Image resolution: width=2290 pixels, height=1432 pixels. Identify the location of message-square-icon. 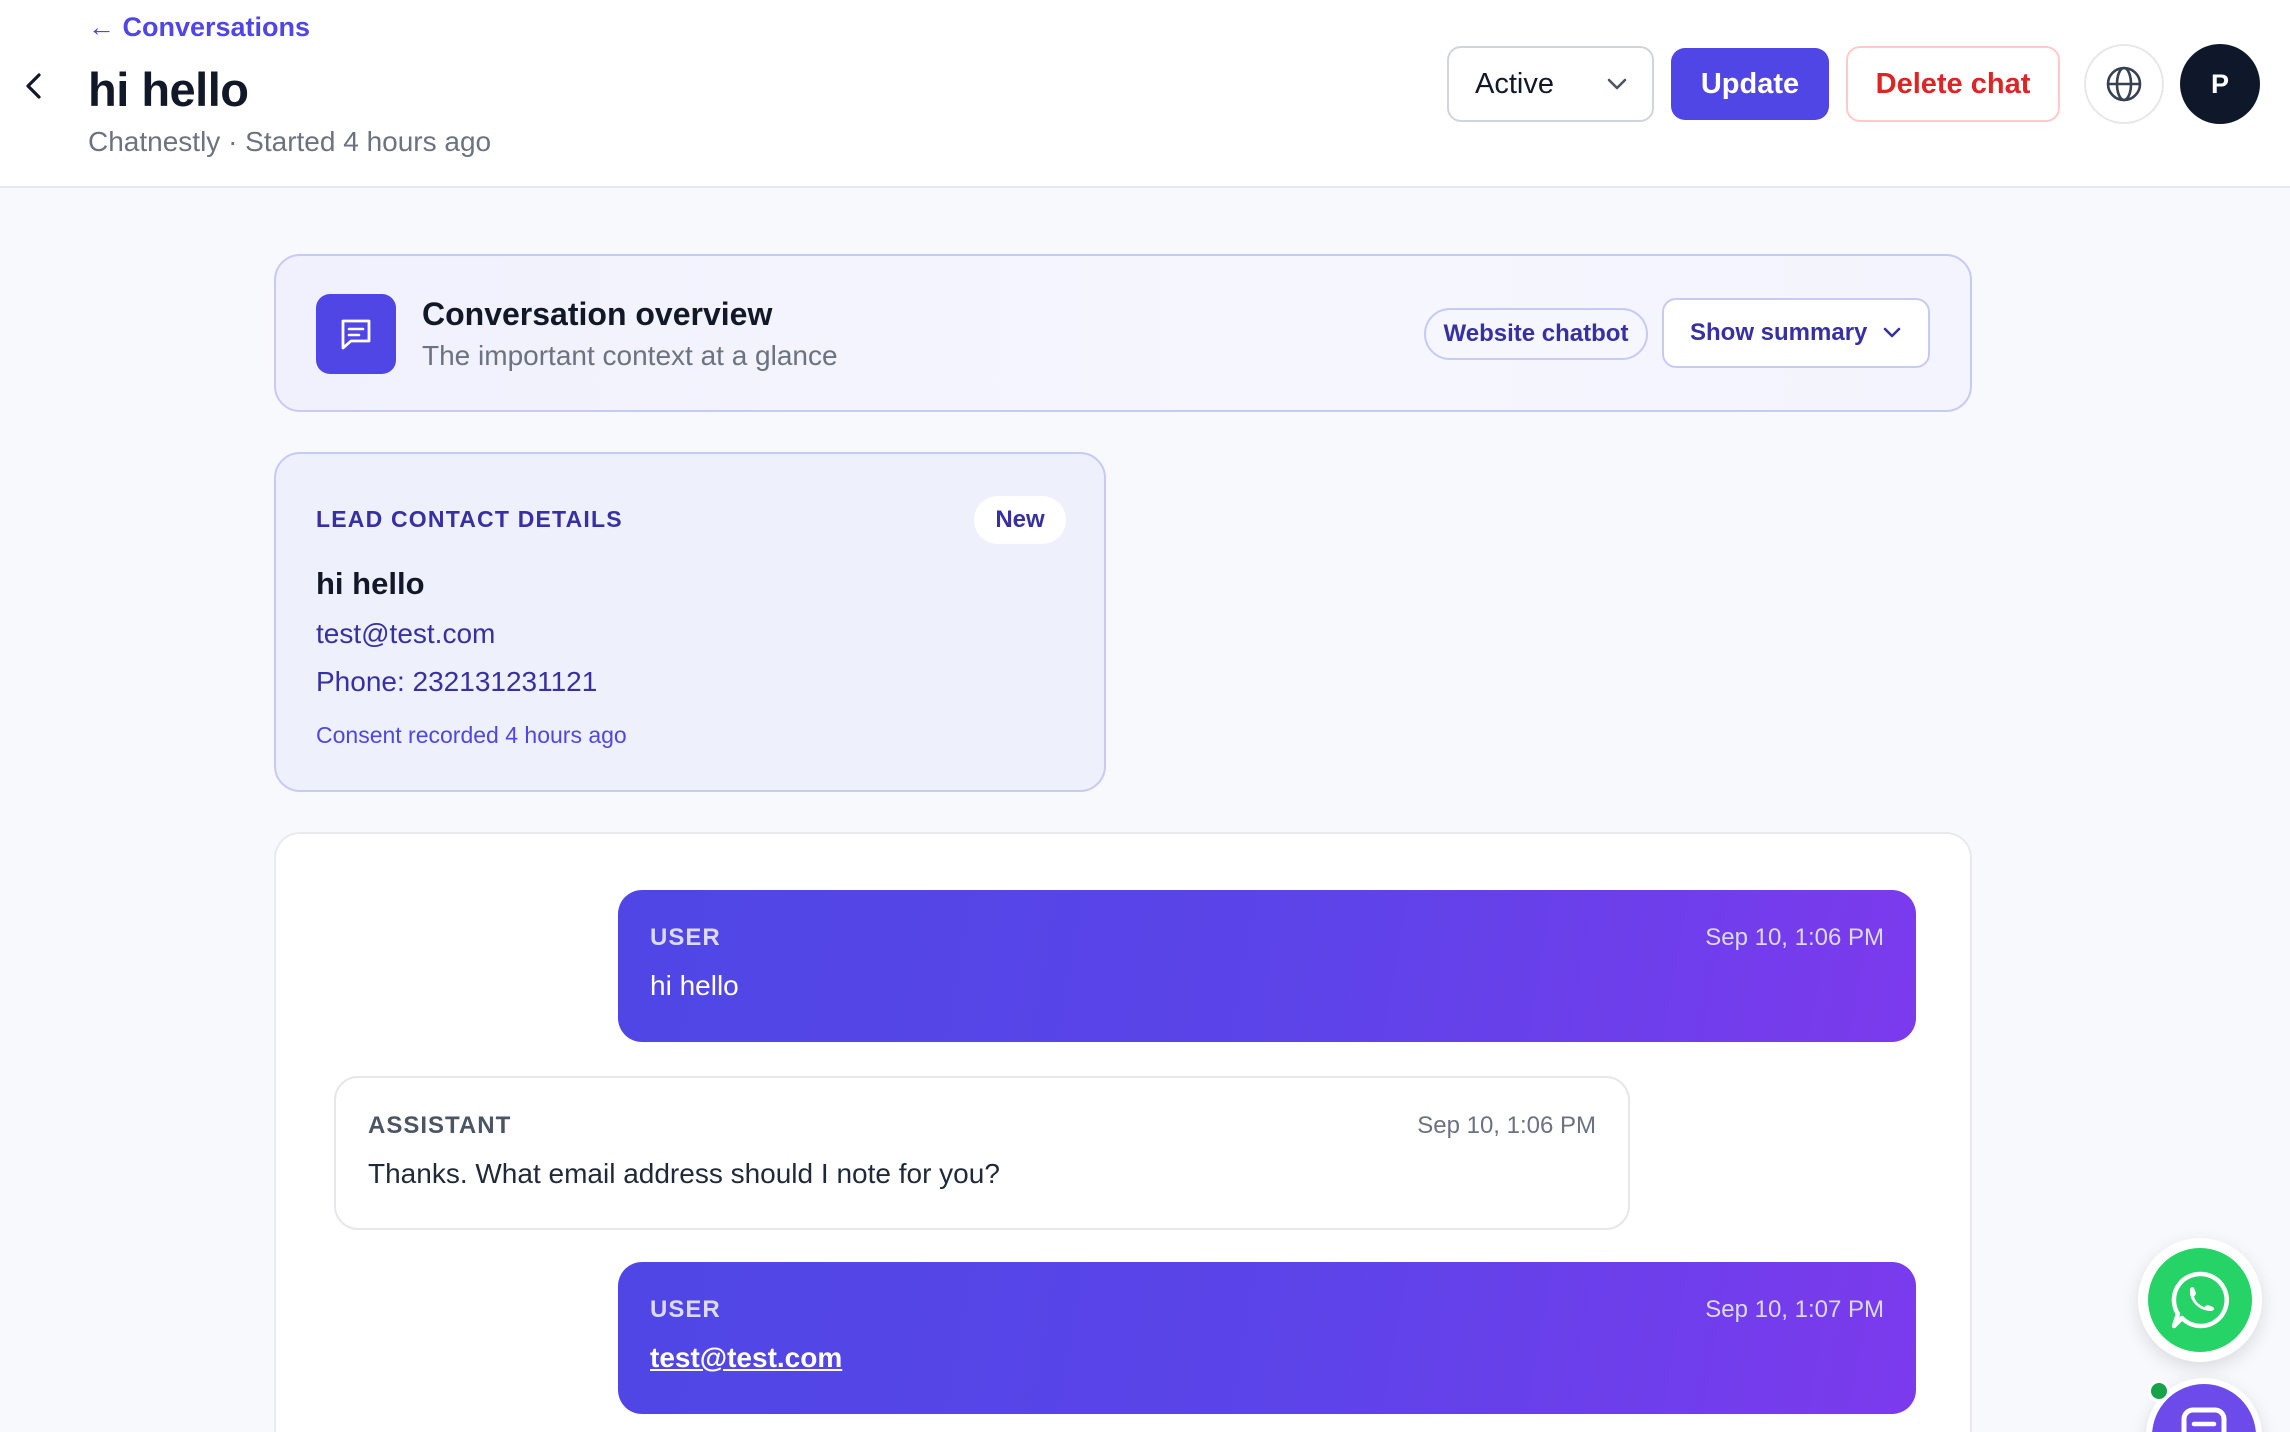
(356, 334).